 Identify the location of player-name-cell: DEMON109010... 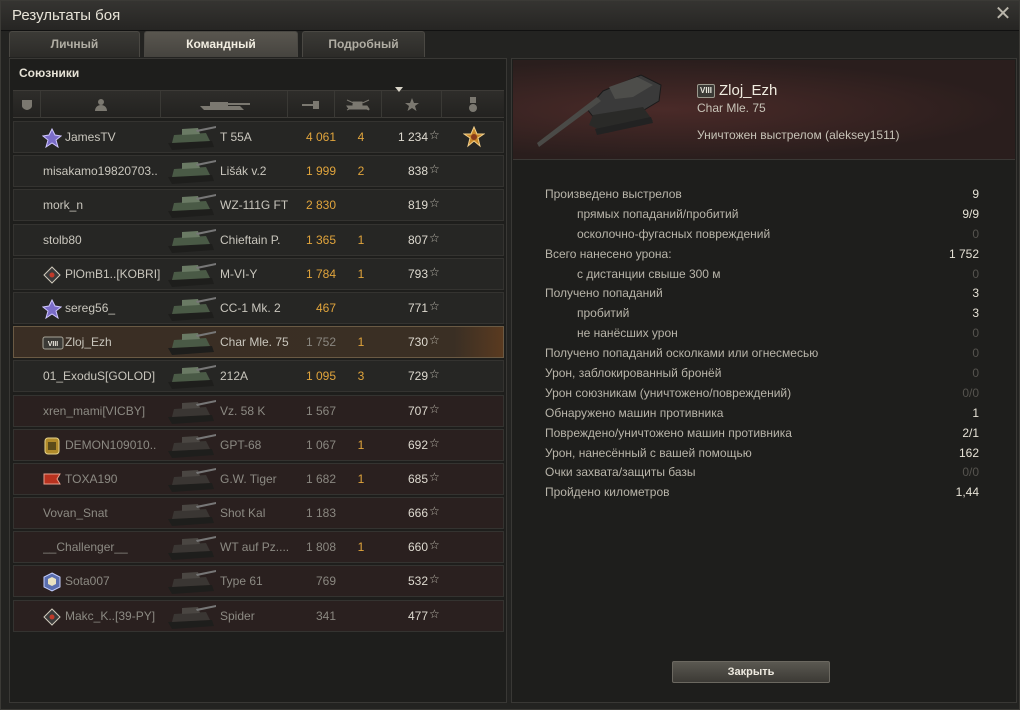
(111, 444).